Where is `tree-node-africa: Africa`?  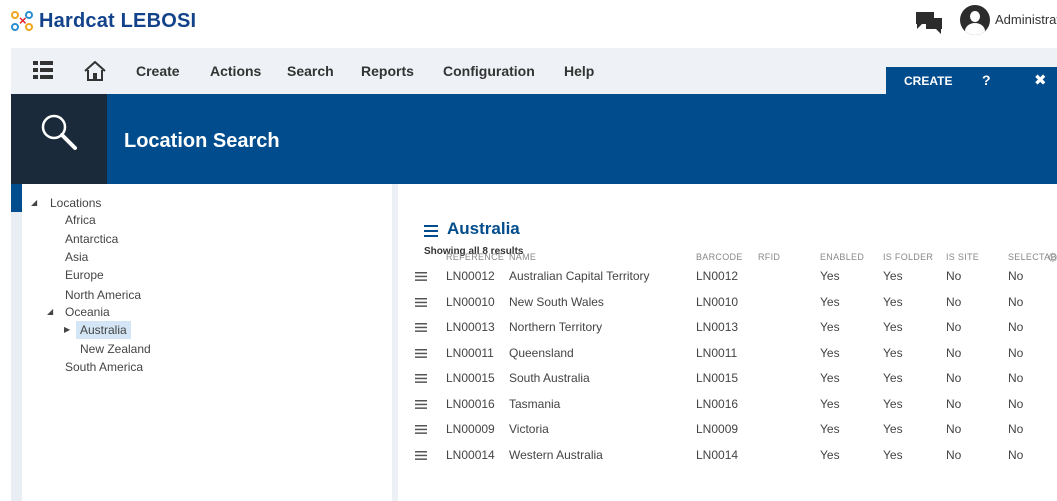 tree-node-africa: Africa is located at coordinates (80, 220).